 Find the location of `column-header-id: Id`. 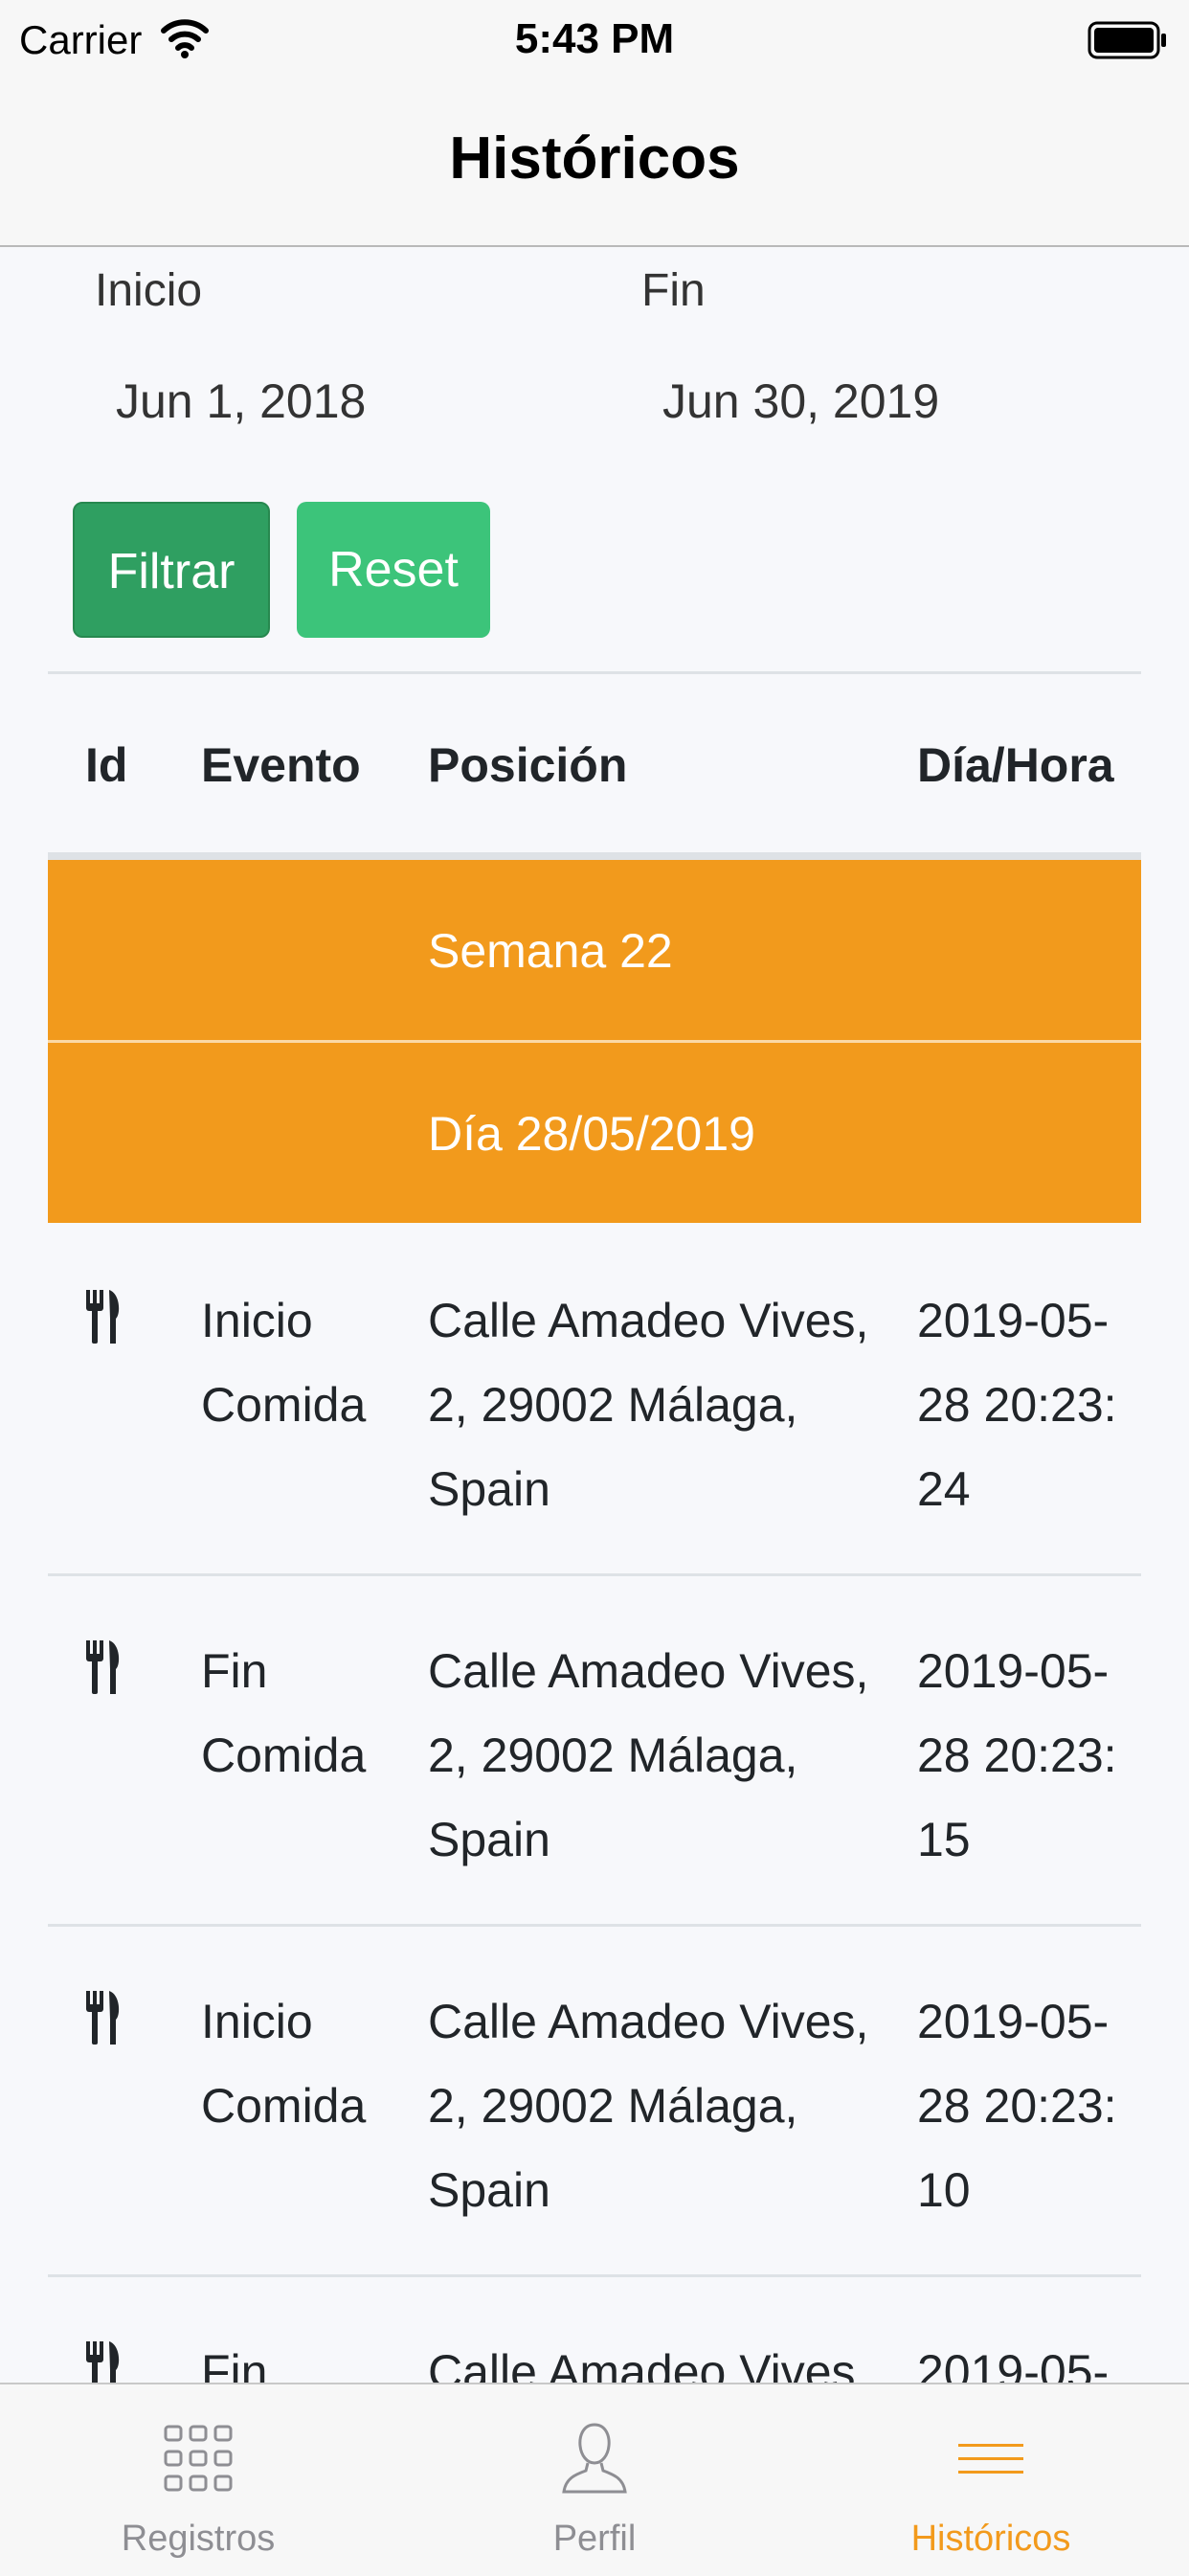

column-header-id: Id is located at coordinates (106, 765).